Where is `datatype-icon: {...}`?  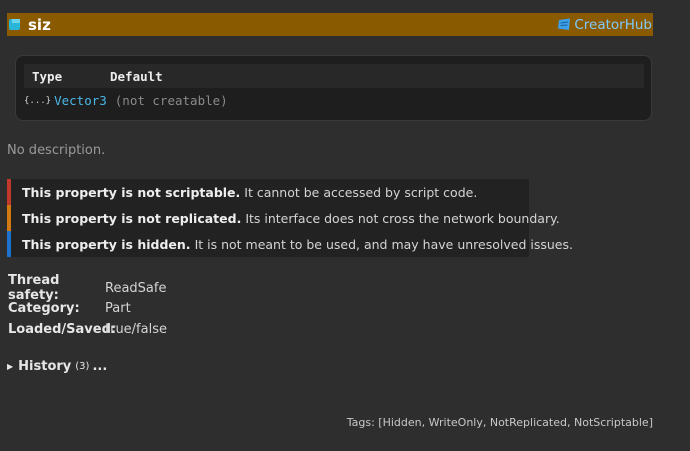
datatype-icon: {...} is located at coordinates (38, 100).